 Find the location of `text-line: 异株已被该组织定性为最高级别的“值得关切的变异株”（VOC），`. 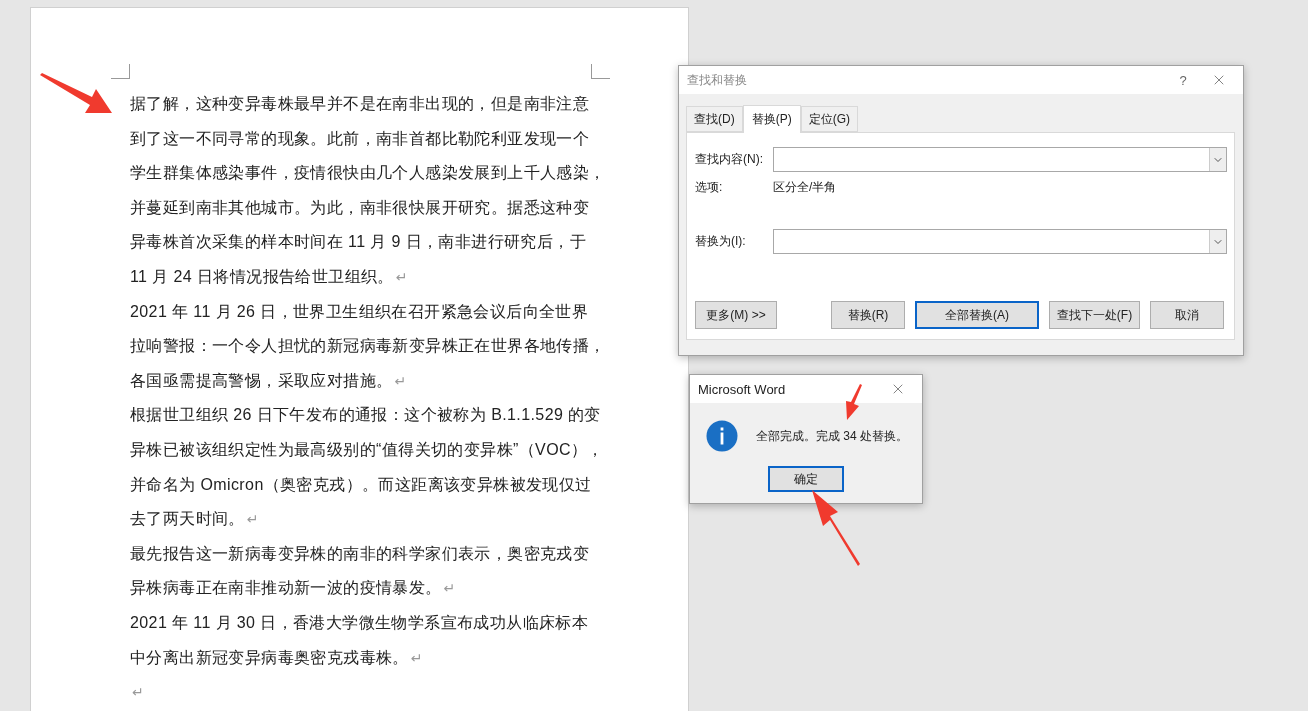

text-line: 异株已被该组织定性为最高级别的“值得关切的变异株”（VOC）， is located at coordinates (367, 449).